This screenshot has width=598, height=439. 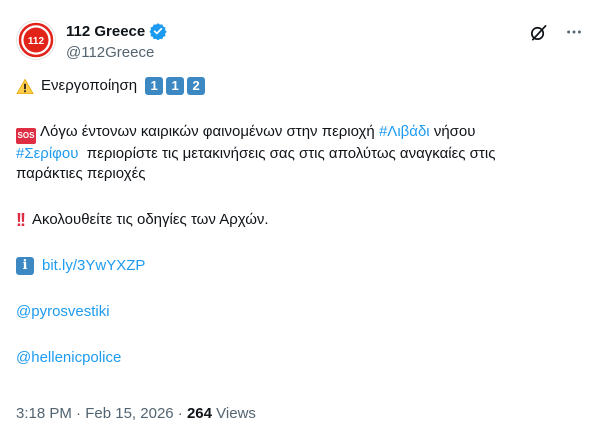 What do you see at coordinates (404, 131) in the screenshot?
I see `hashtag-livadi: #Λιβάδι` at bounding box center [404, 131].